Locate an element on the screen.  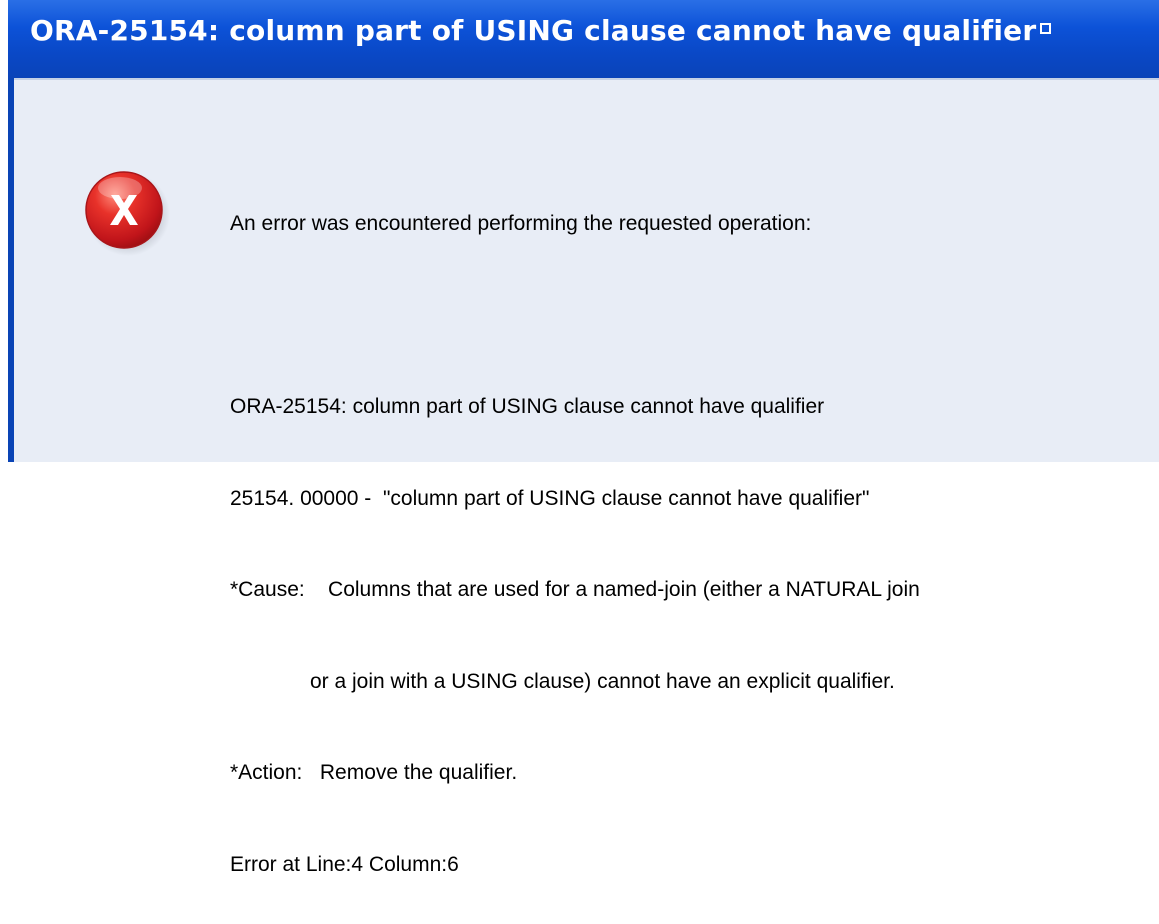
message-line: *Action: Remove the qualifier. is located at coordinates (374, 772).